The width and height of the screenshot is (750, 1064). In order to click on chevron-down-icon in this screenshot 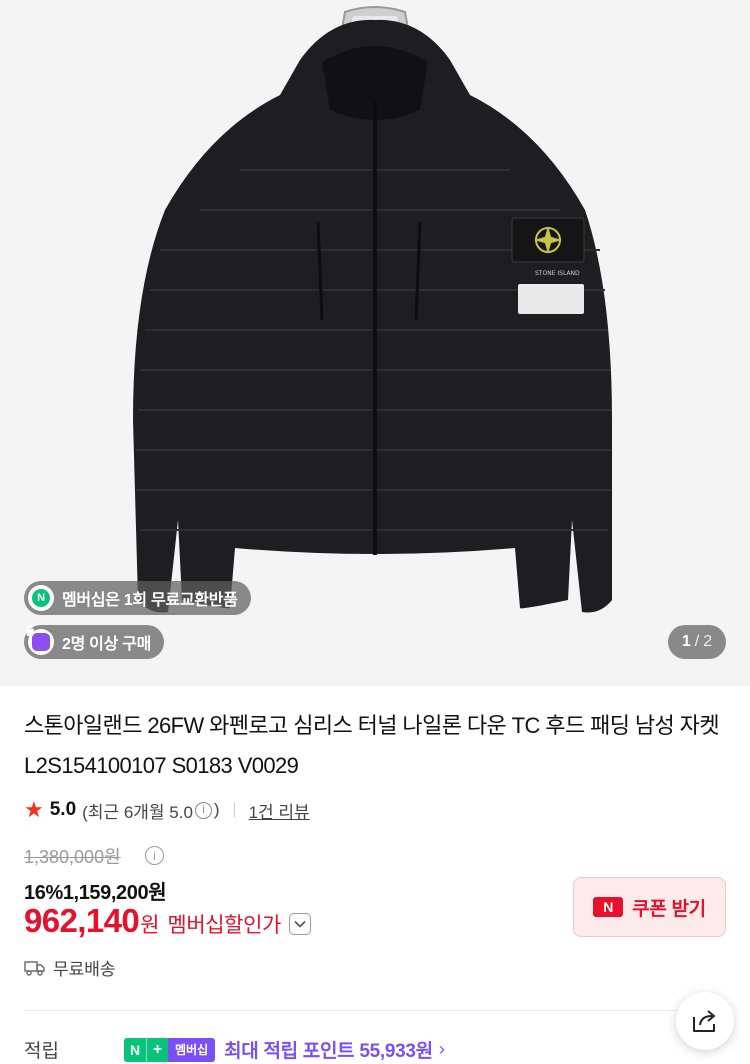, I will do `click(299, 924)`.